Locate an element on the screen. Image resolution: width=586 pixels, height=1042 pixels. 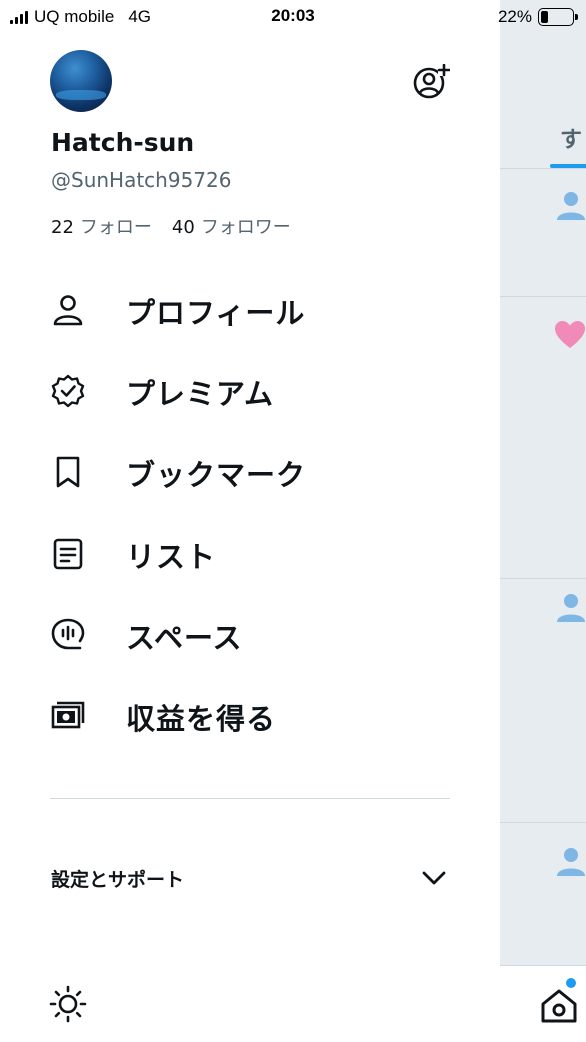
battery-icon is located at coordinates (558, 17).